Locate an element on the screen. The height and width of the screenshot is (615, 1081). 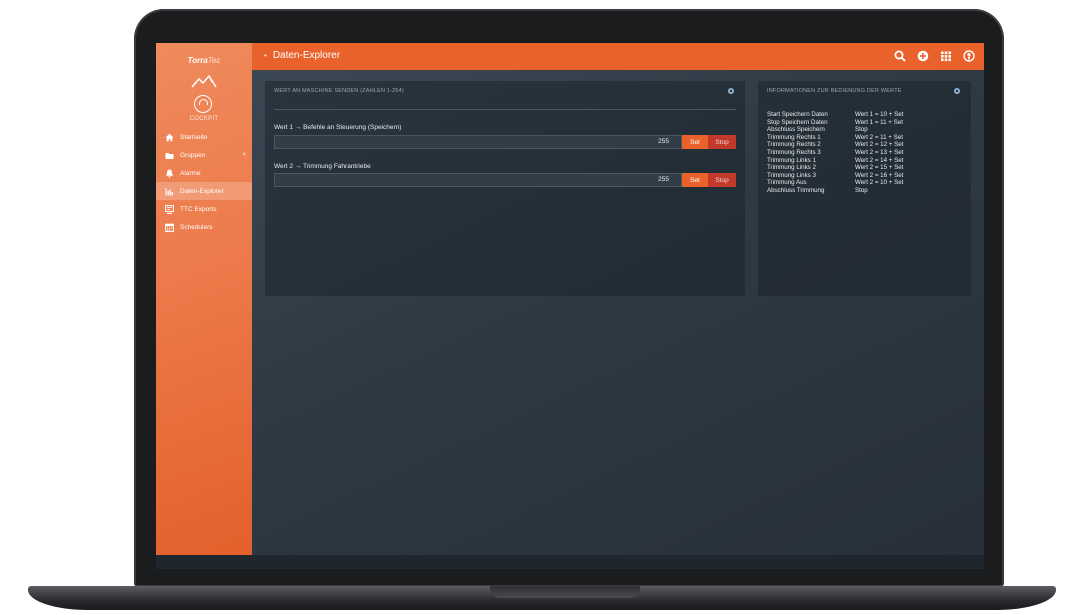
sidebar-item-gruppen: Gruppen < is located at coordinates (204, 155).